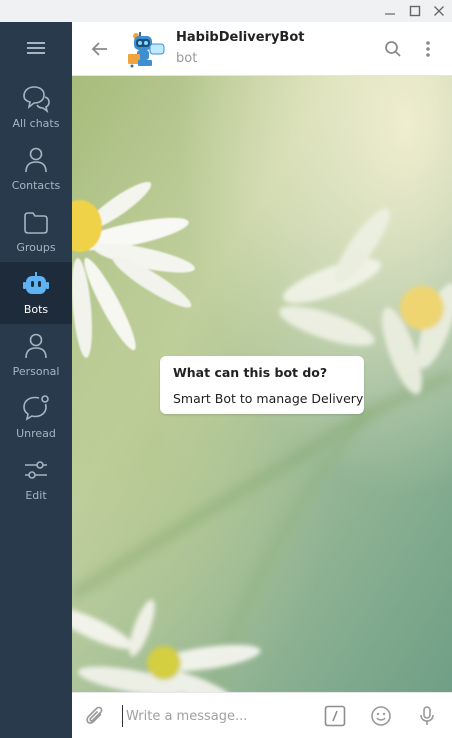 The image size is (452, 738). I want to click on chat-status: bot, so click(187, 58).